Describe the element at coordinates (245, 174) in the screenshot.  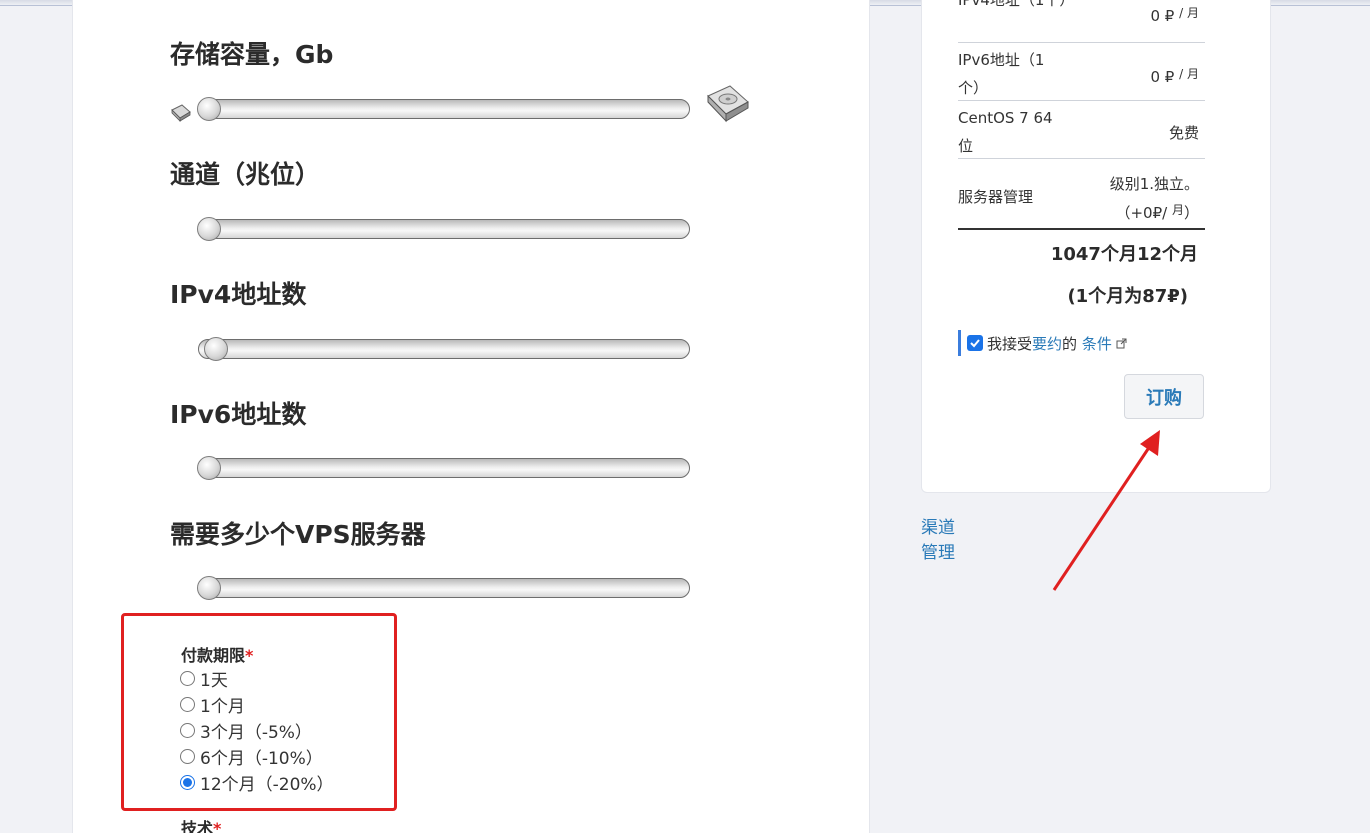
I see `channel-title: 通道（兆位）` at that location.